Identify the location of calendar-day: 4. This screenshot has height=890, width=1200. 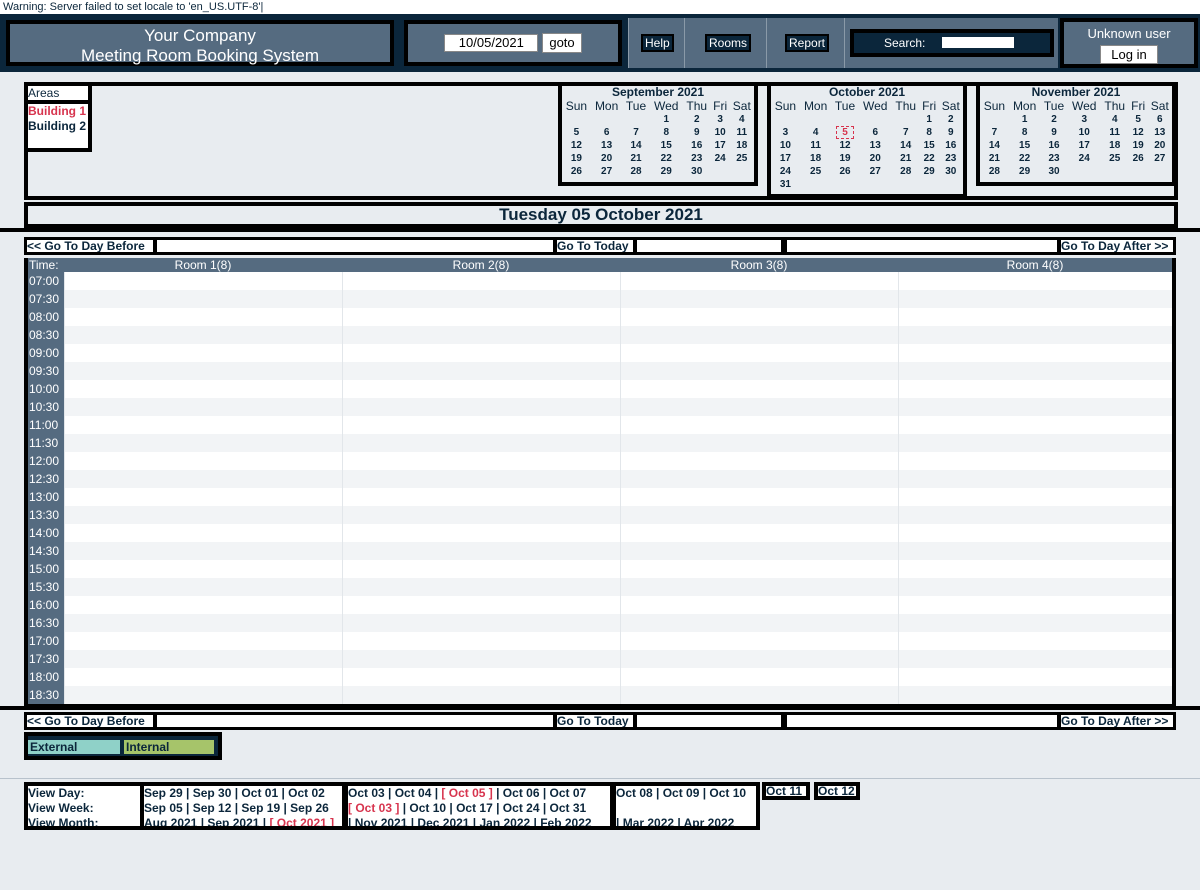
(816, 132).